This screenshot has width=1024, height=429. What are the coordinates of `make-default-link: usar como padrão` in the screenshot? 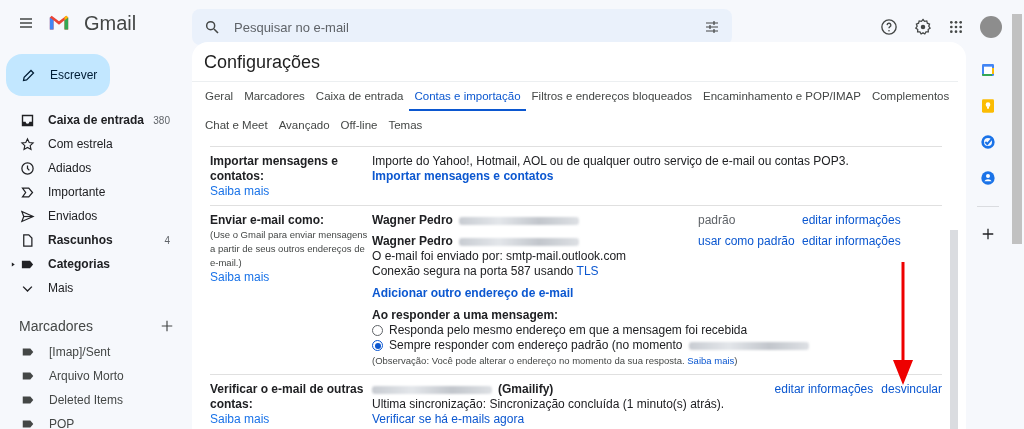 It's located at (746, 241).